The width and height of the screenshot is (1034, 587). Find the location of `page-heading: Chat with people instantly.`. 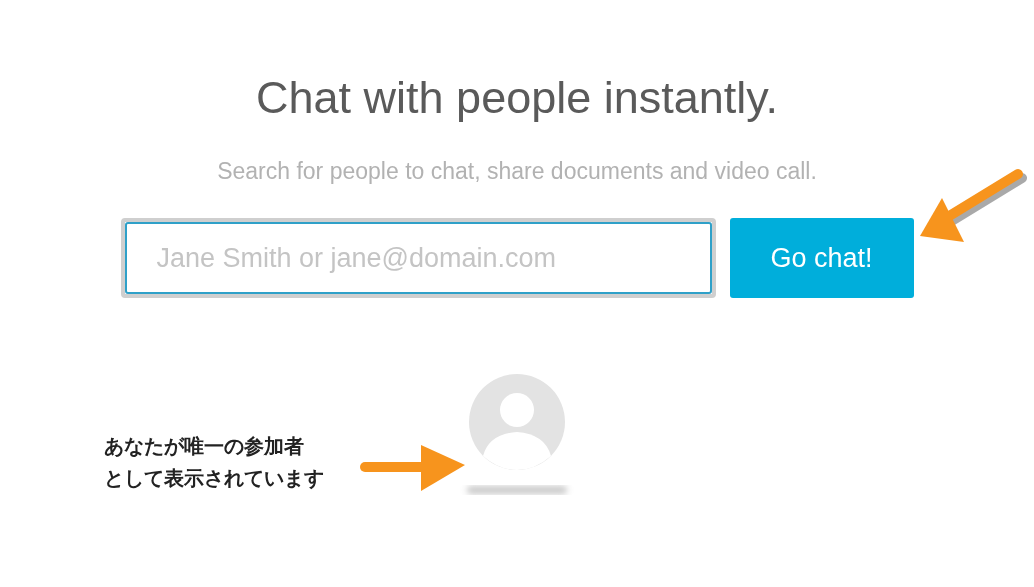

page-heading: Chat with people instantly. is located at coordinates (517, 98).